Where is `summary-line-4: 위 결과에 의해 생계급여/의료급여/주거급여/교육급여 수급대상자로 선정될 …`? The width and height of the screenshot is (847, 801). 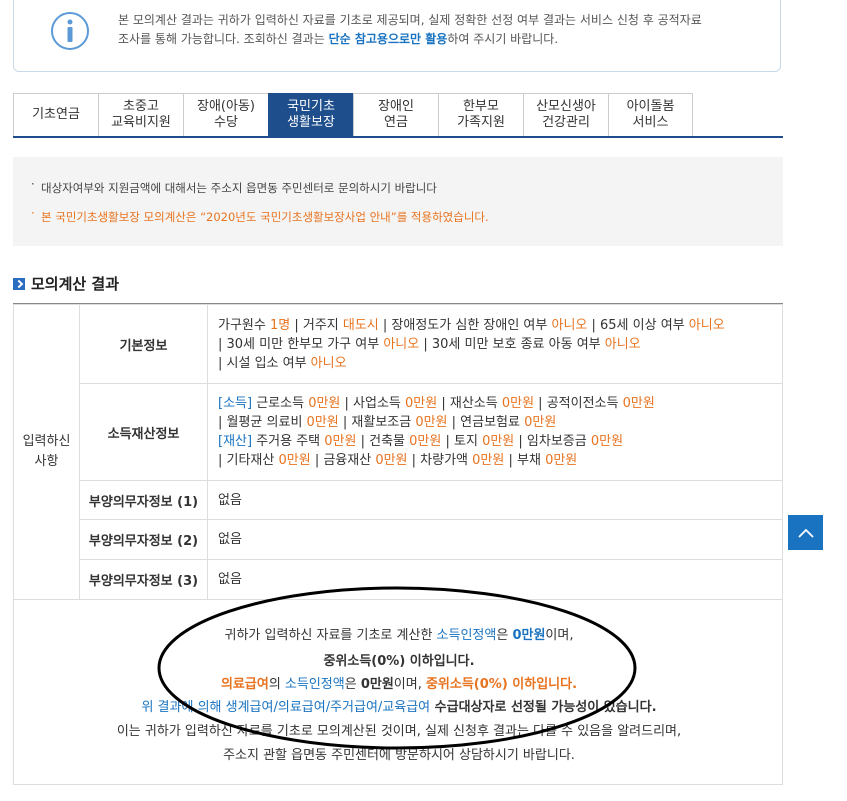
summary-line-4: 위 결과에 의해 생계급여/의료급여/주거급여/교육급여 수급대상자로 선정될 … is located at coordinates (399, 707).